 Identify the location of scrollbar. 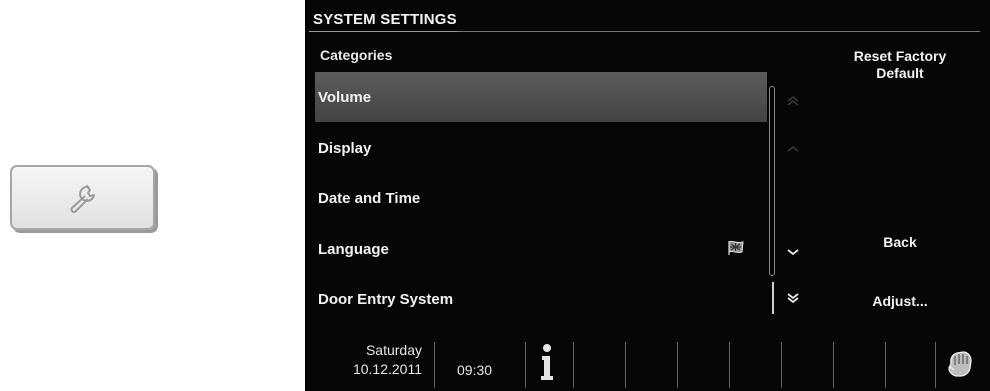
(772, 181).